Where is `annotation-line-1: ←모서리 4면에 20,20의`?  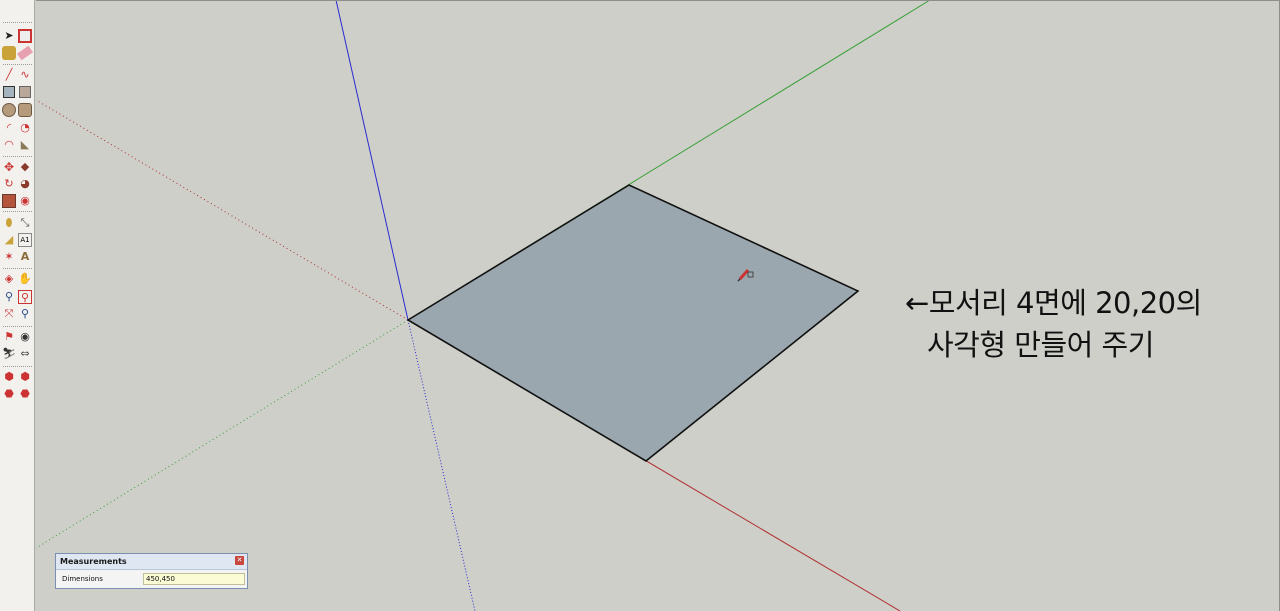 annotation-line-1: ←모서리 4면에 20,20의 is located at coordinates (1053, 303).